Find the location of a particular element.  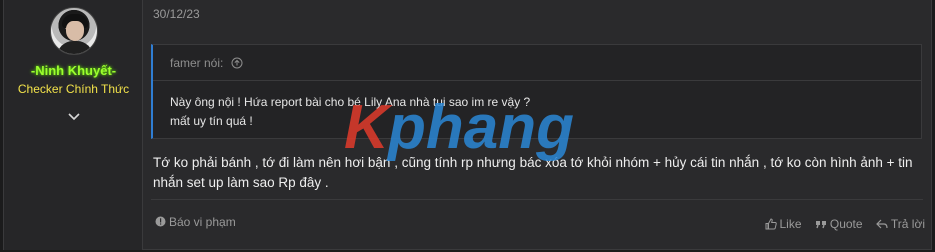

avatar is located at coordinates (74, 31).